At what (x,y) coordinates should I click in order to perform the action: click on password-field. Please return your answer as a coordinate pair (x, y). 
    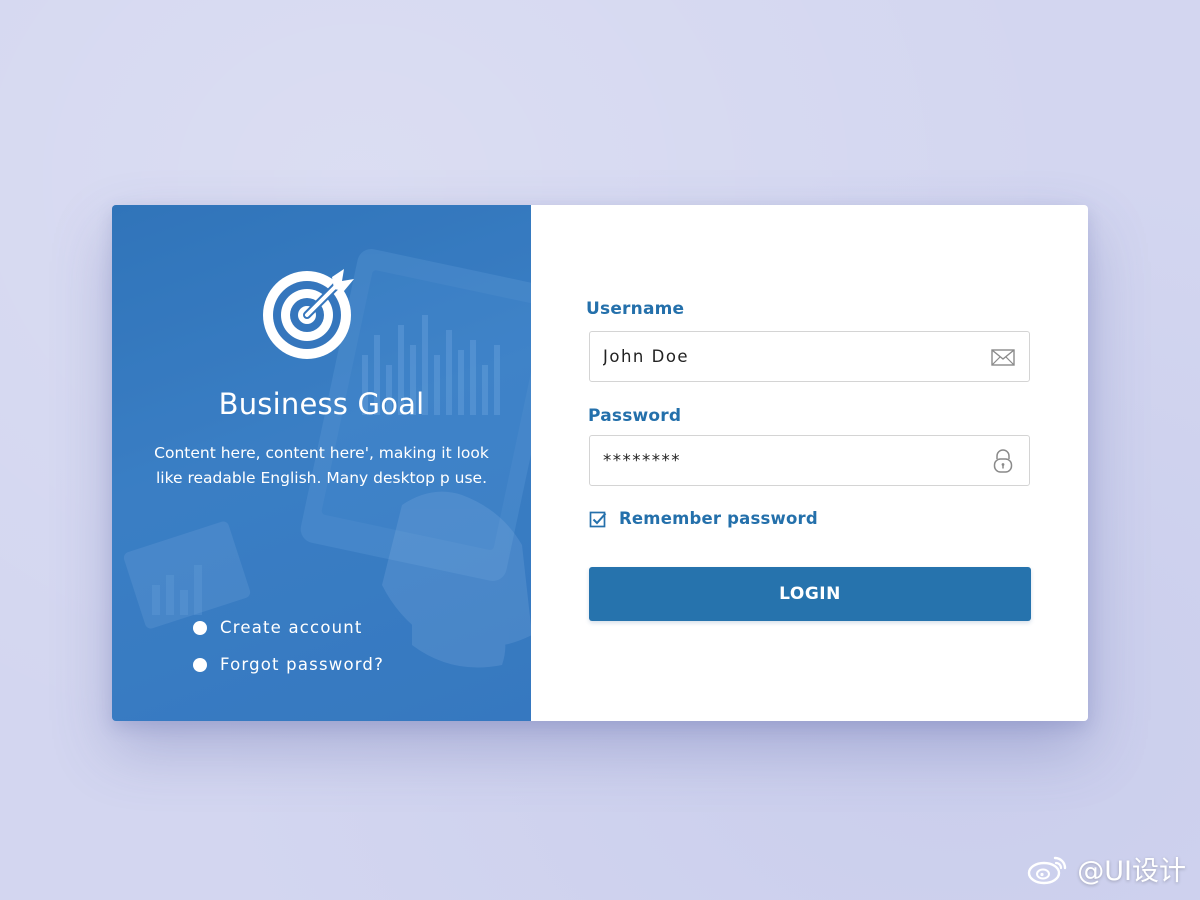
    Looking at the image, I should click on (809, 460).